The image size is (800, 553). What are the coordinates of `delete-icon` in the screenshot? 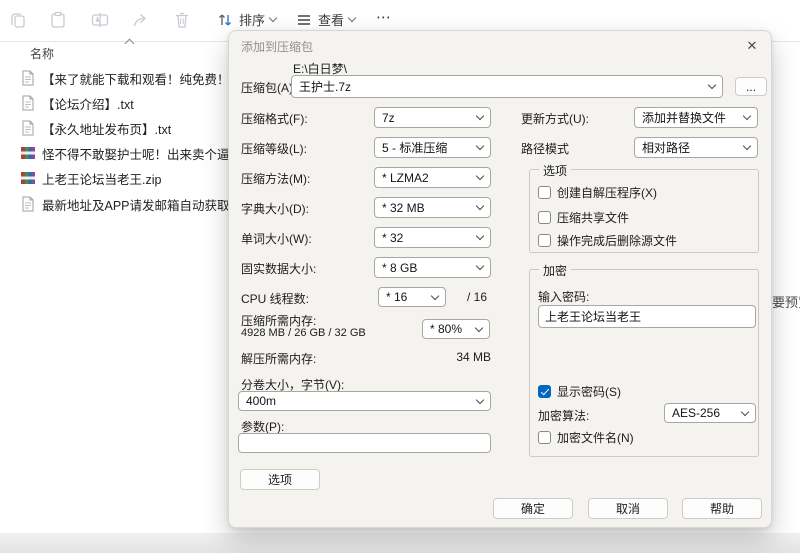 It's located at (182, 20).